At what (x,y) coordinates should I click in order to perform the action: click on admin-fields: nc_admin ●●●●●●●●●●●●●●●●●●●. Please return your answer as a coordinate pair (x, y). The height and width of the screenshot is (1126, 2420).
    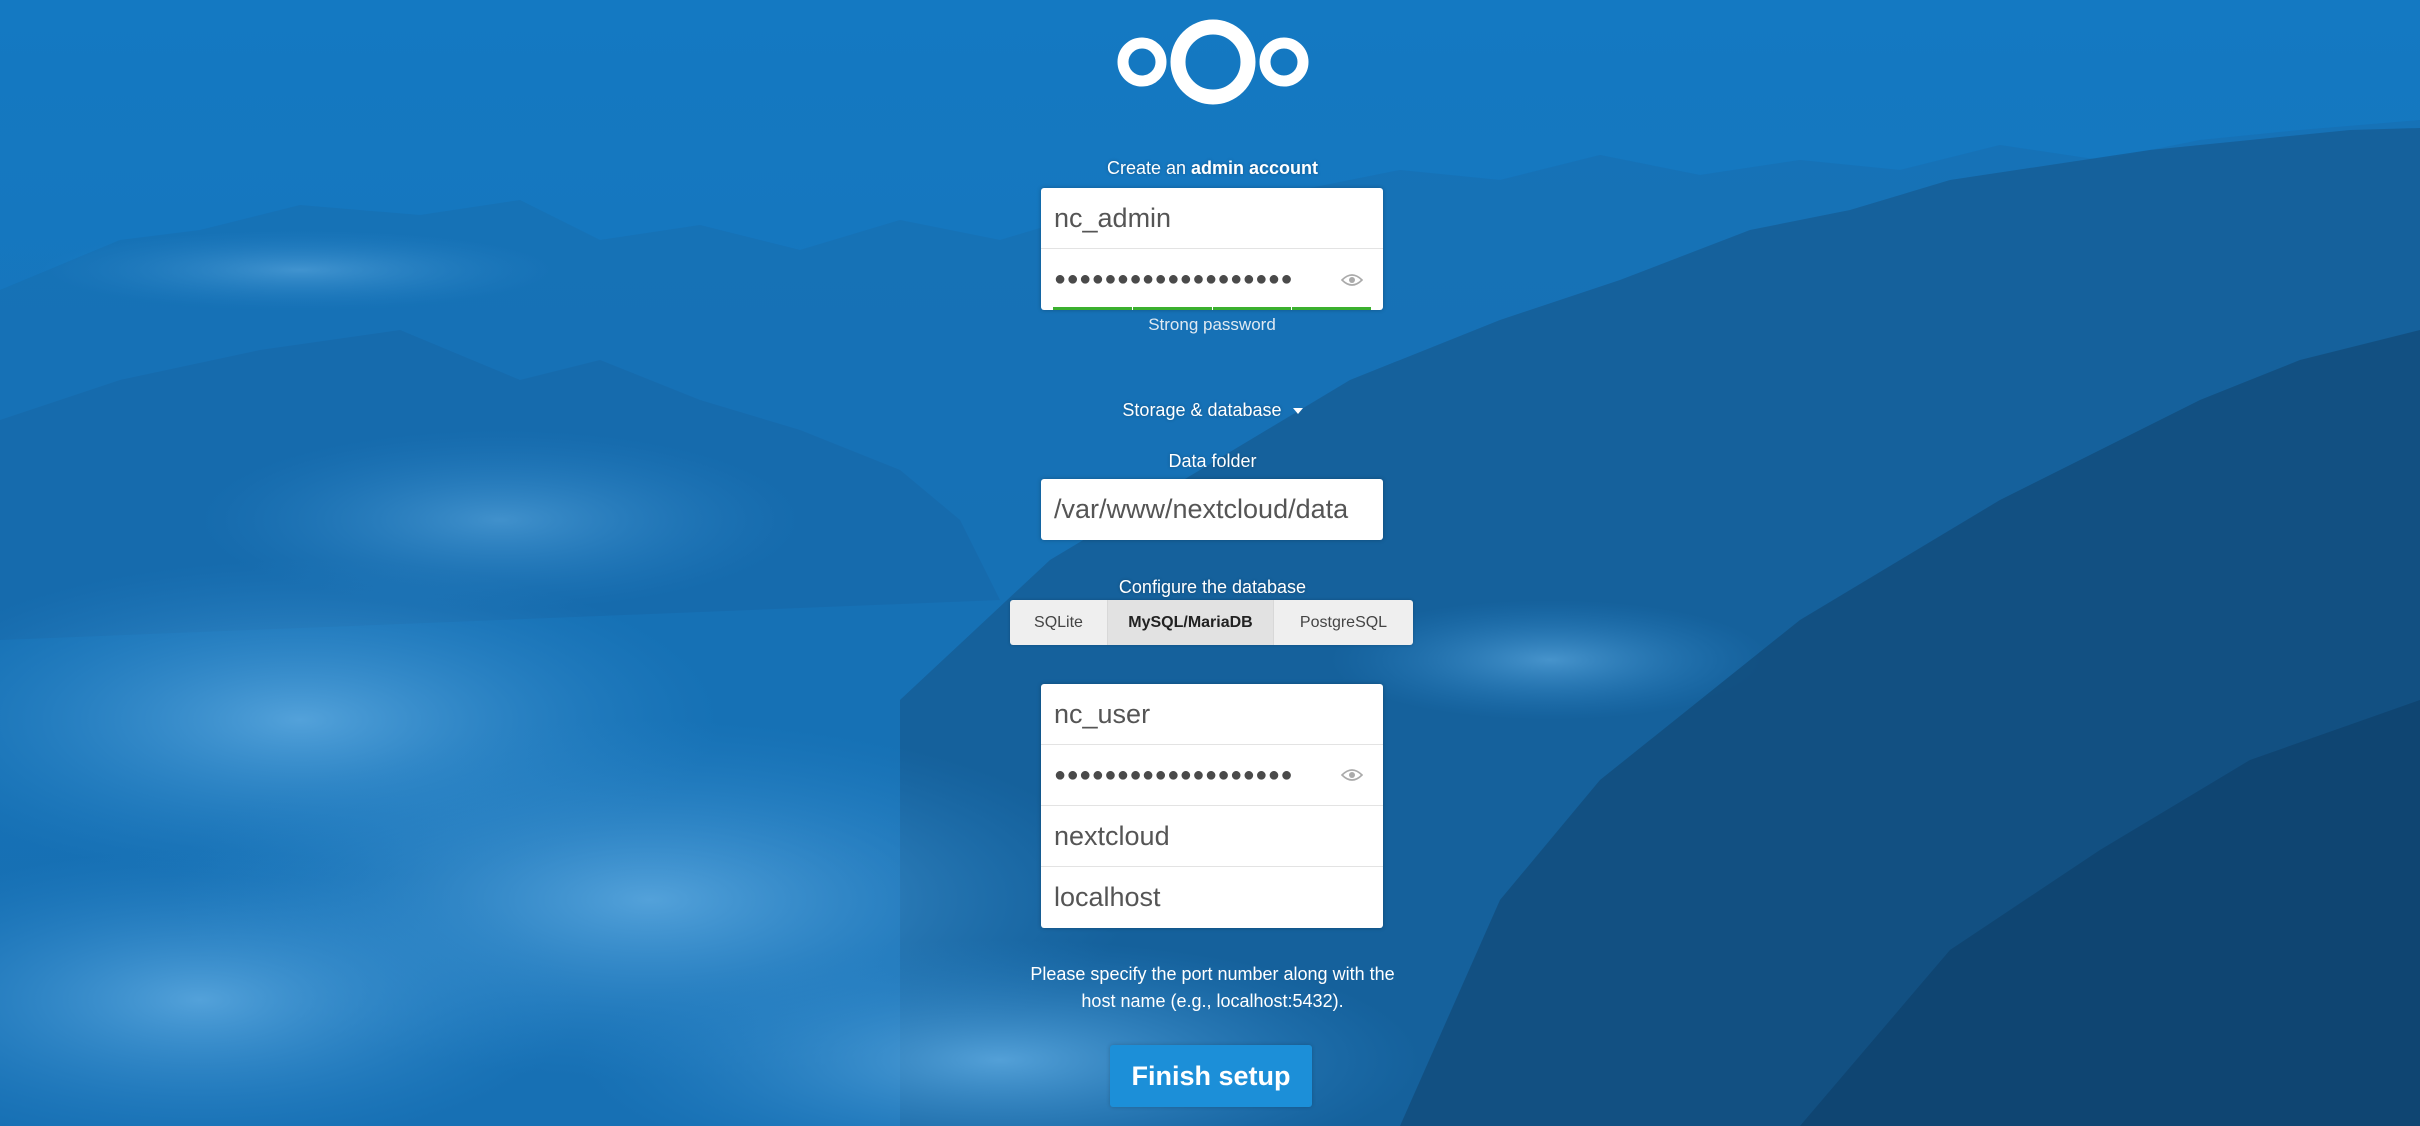
    Looking at the image, I should click on (1212, 249).